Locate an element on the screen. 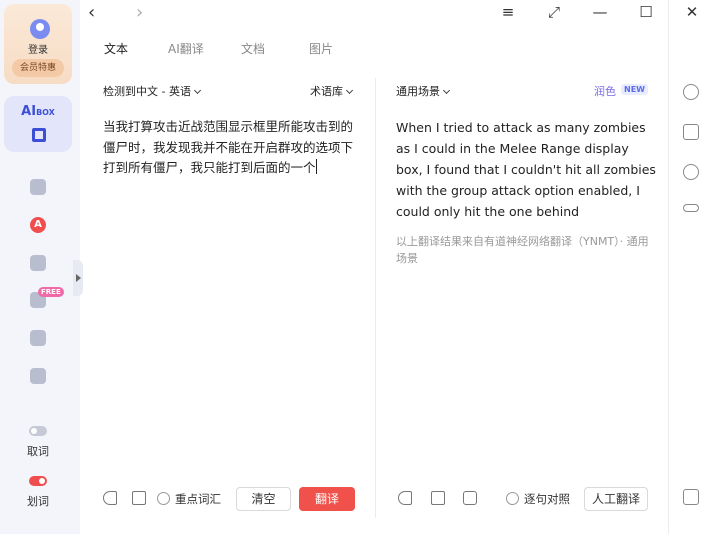 The height and width of the screenshot is (534, 712). back-arrow-icon: ‹ is located at coordinates (91, 12).